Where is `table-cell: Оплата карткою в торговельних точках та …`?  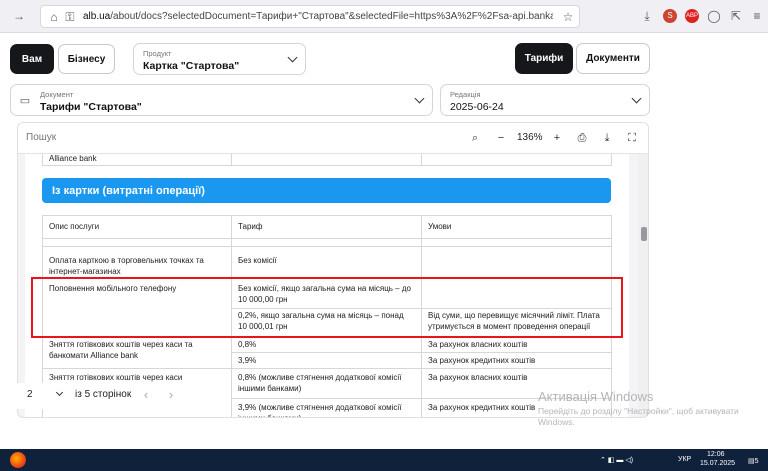
table-cell: Оплата карткою в торговельних точках та … is located at coordinates (126, 266).